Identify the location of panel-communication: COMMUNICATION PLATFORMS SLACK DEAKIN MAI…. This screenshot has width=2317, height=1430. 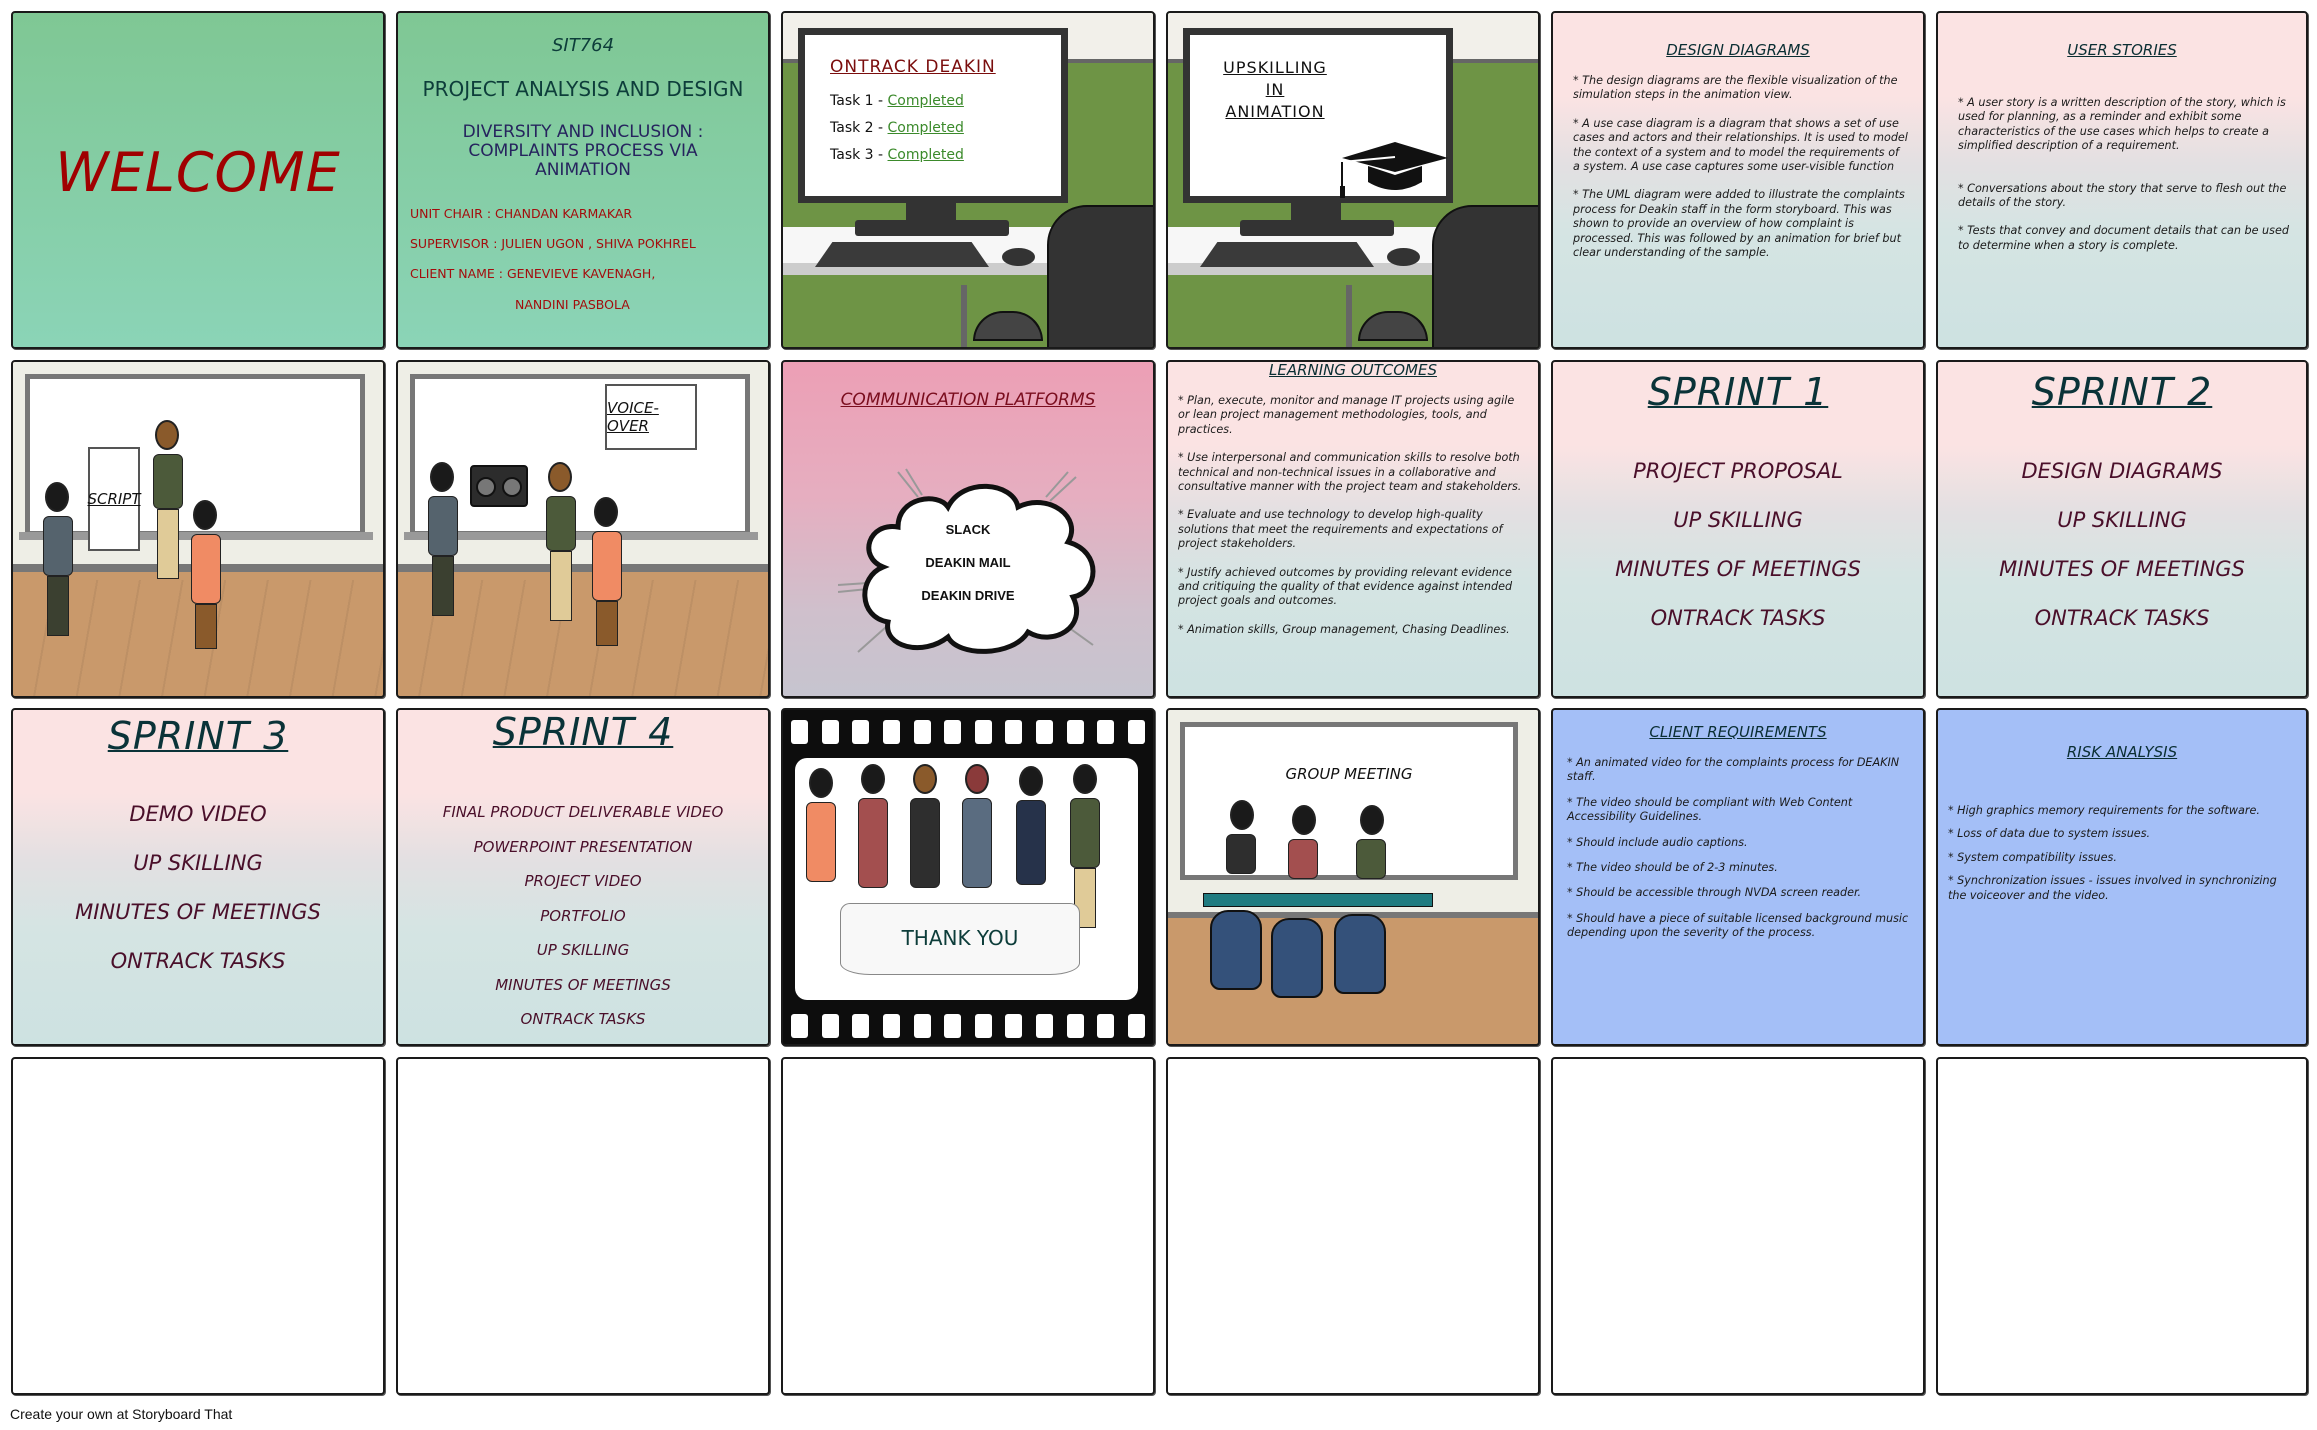
(968, 529).